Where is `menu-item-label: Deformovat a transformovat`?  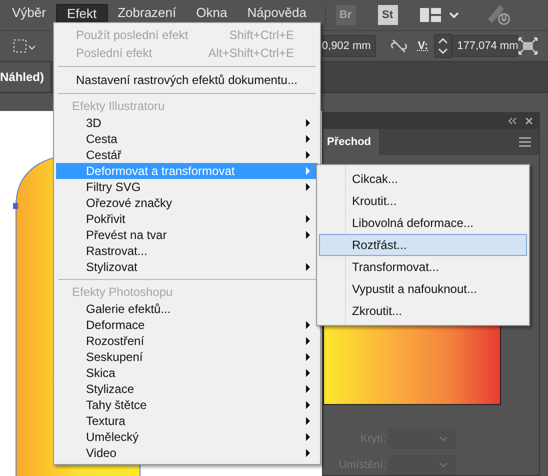
menu-item-label: Deformovat a transformovat is located at coordinates (161, 171).